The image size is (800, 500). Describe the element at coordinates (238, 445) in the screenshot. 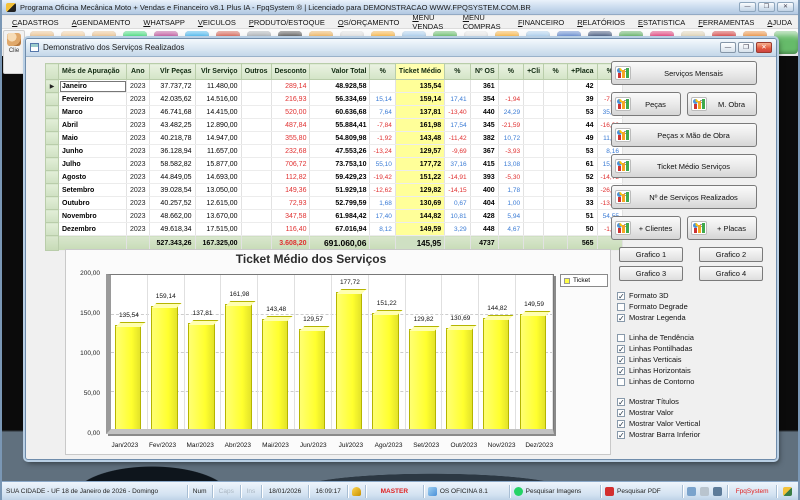

I see `x-axis-label: Abr/2023` at that location.